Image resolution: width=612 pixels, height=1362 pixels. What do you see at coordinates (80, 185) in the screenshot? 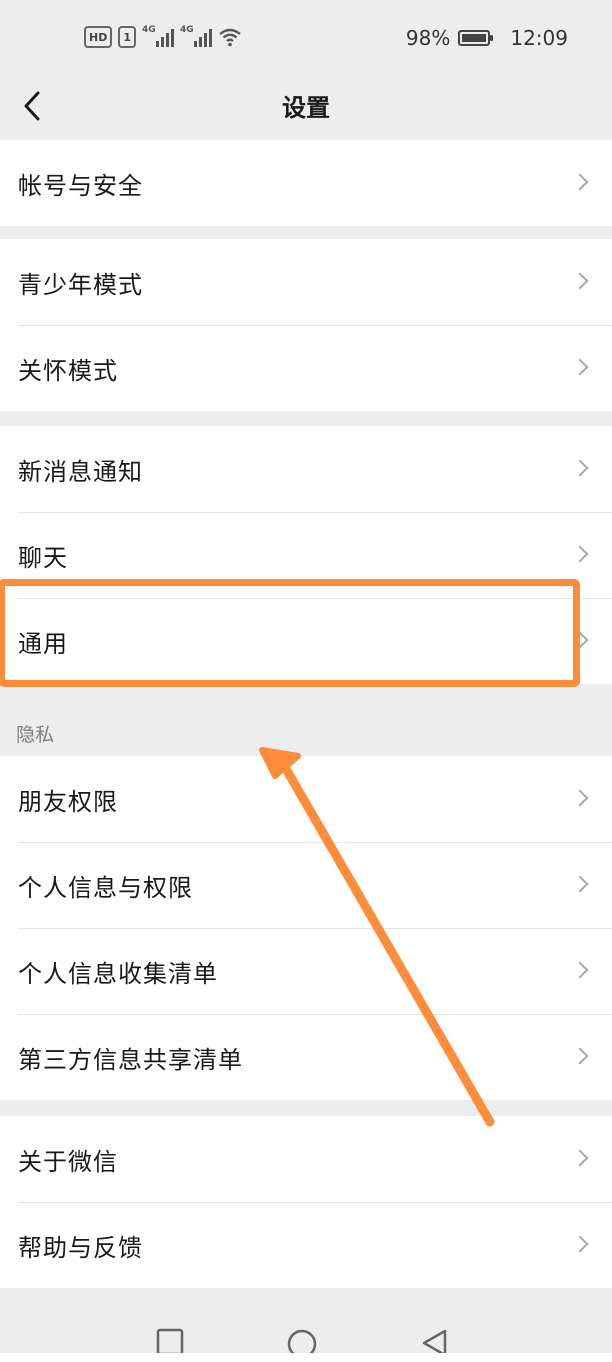
I see `settings-item-label: 帐号与安全` at bounding box center [80, 185].